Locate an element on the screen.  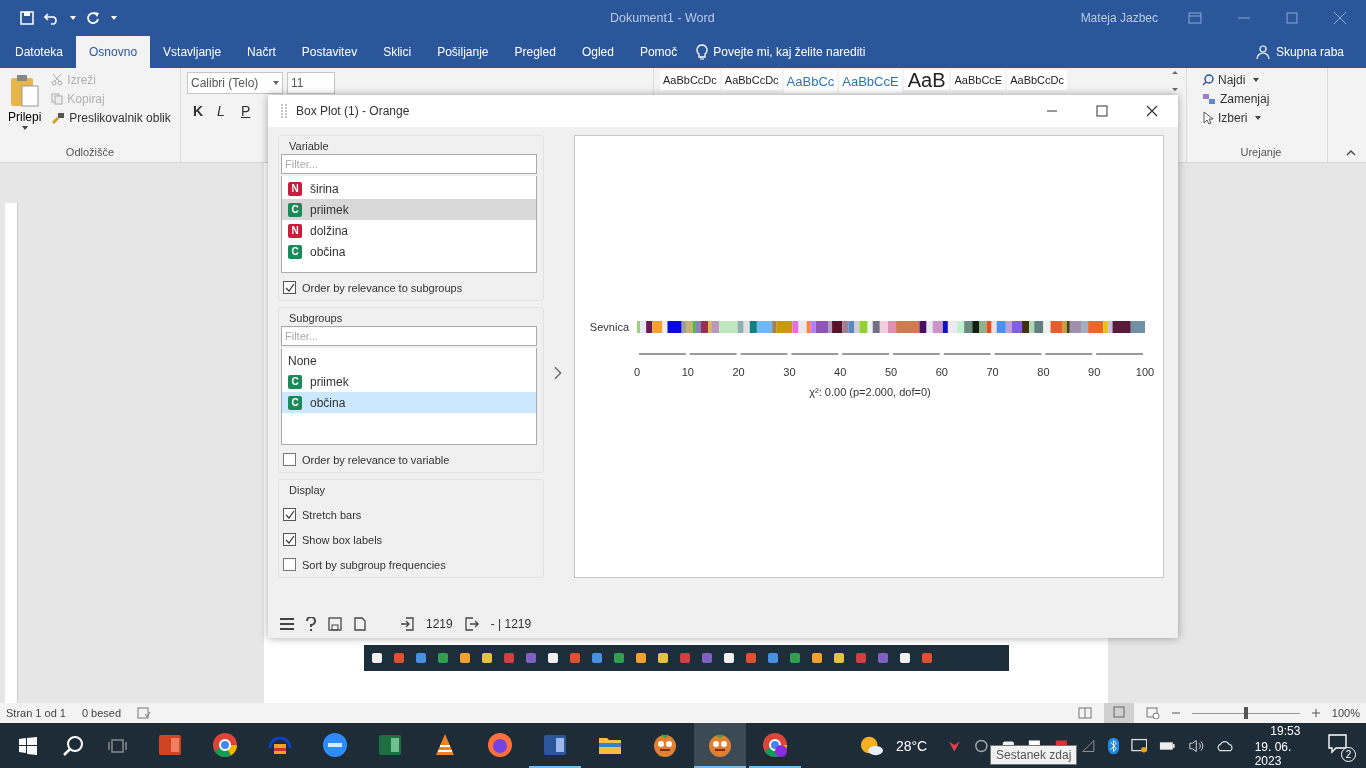
collapse-panel-icon is located at coordinates (558, 372).